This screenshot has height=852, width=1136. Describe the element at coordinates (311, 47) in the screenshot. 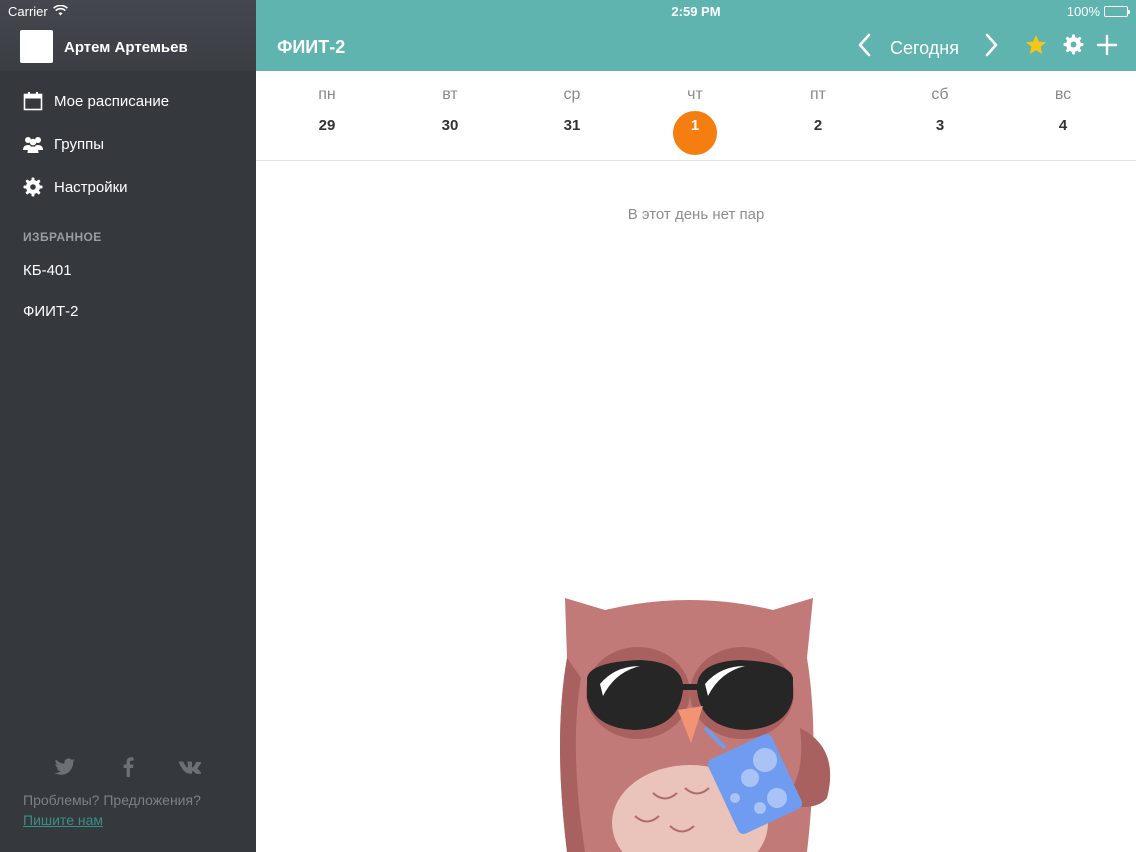

I see `page-title: ФИИТ-2` at that location.